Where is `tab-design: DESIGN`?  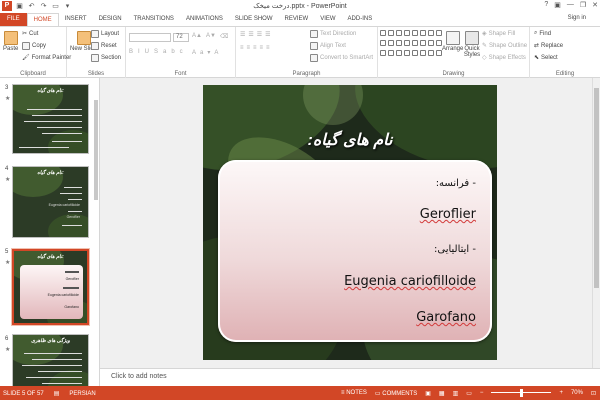 tab-design: DESIGN is located at coordinates (110, 19).